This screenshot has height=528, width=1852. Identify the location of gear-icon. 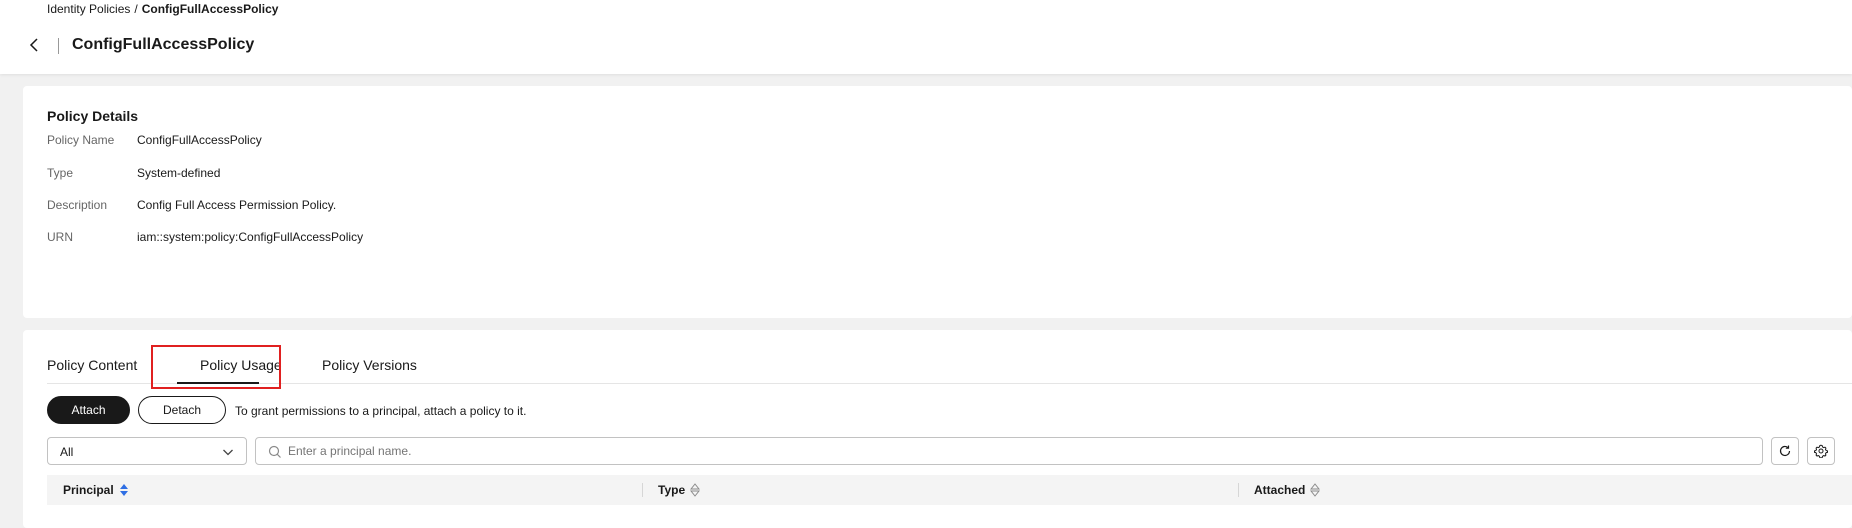
(1821, 451).